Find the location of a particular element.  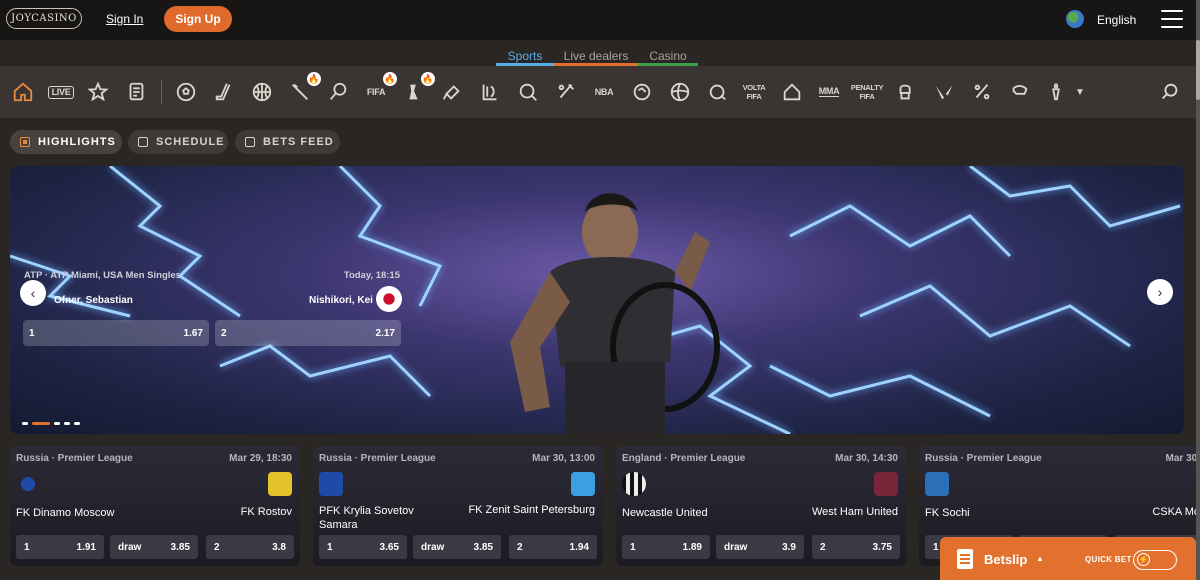

esports-dota-icon: 🔥 is located at coordinates (418, 88).